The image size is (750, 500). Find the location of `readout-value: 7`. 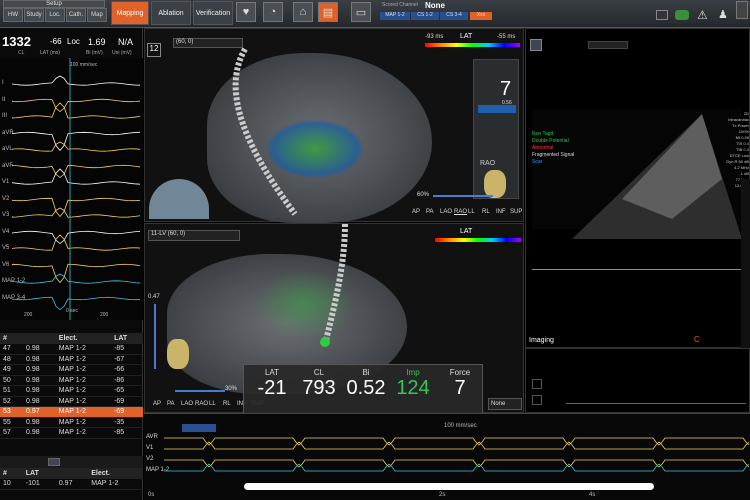

readout-value: 7 is located at coordinates (460, 388).